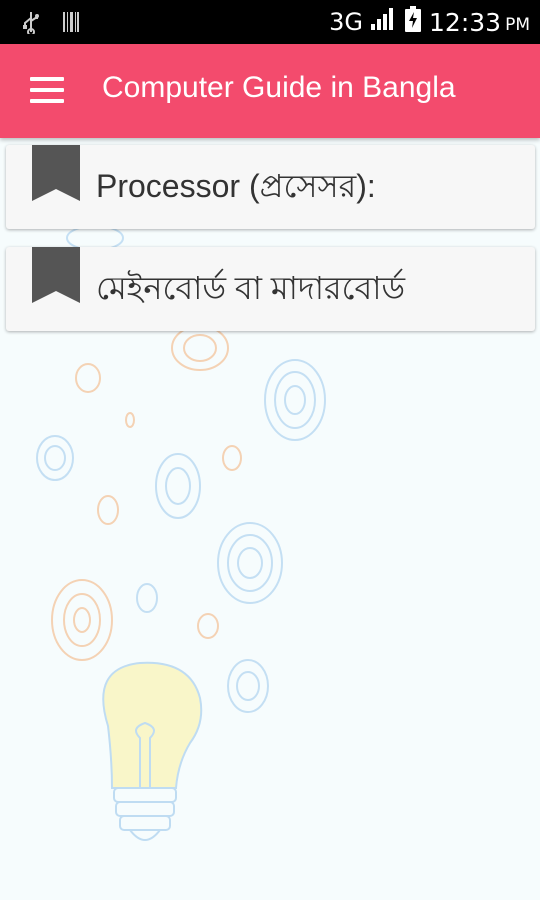  Describe the element at coordinates (270, 22) in the screenshot. I see `status-bar: 3G 12:33 PM` at that location.